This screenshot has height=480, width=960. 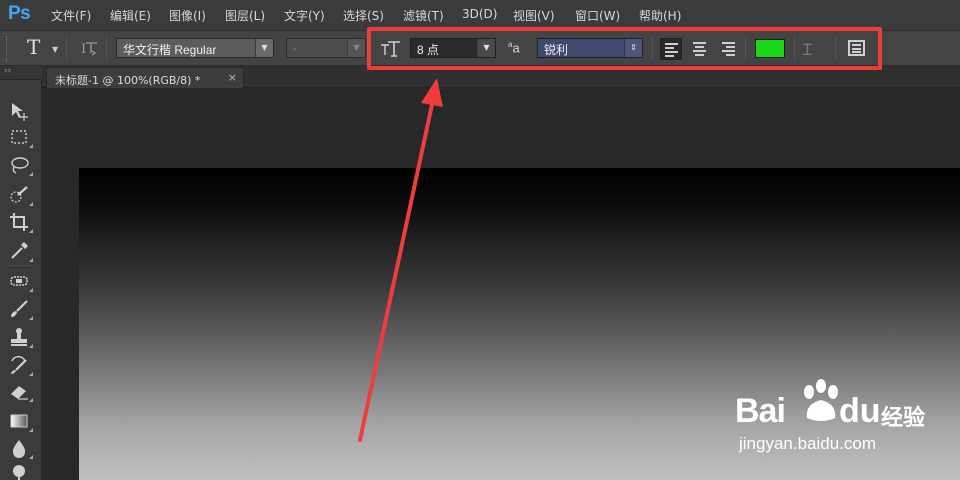 What do you see at coordinates (20, 165) in the screenshot?
I see `lasso-tool-icon` at bounding box center [20, 165].